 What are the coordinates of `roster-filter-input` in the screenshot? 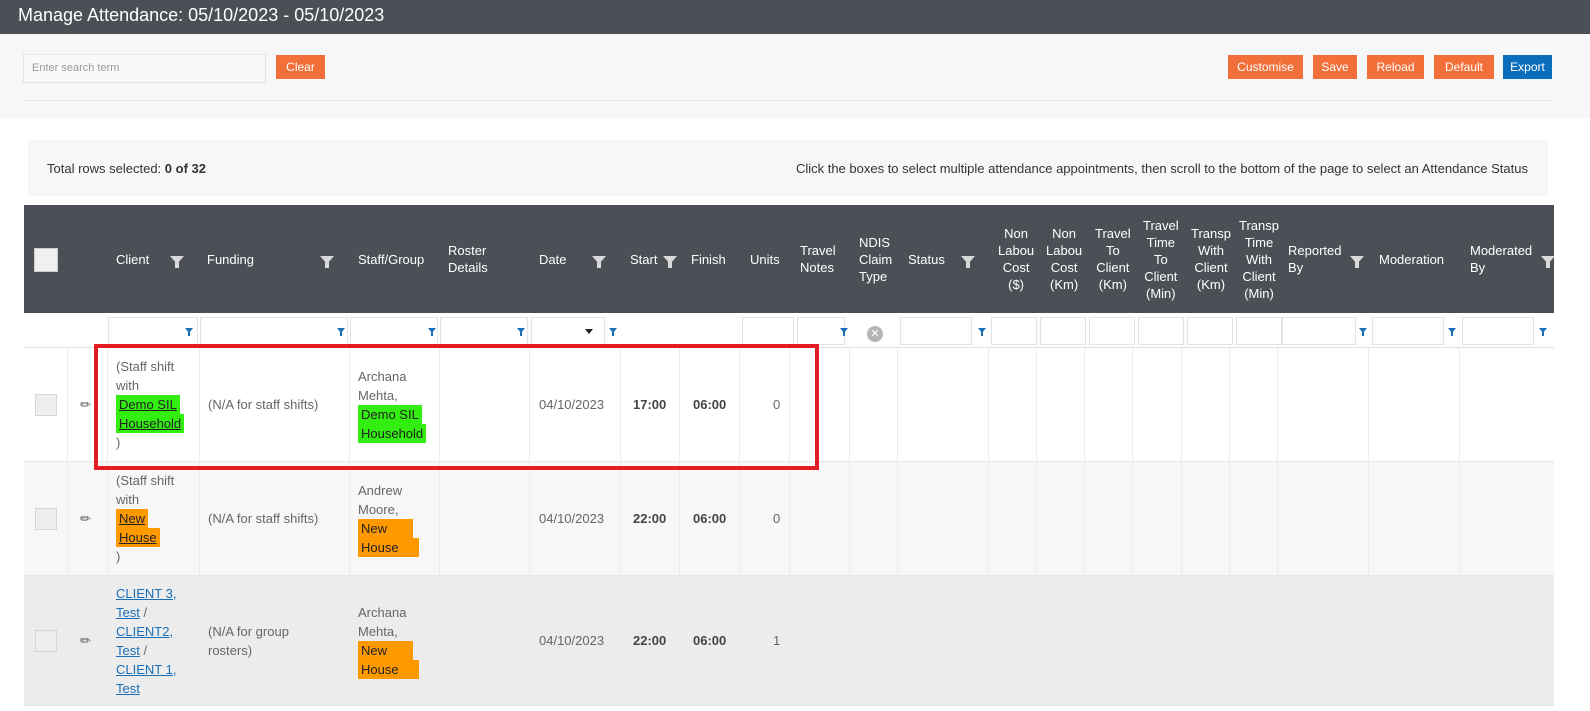 It's located at (484, 331).